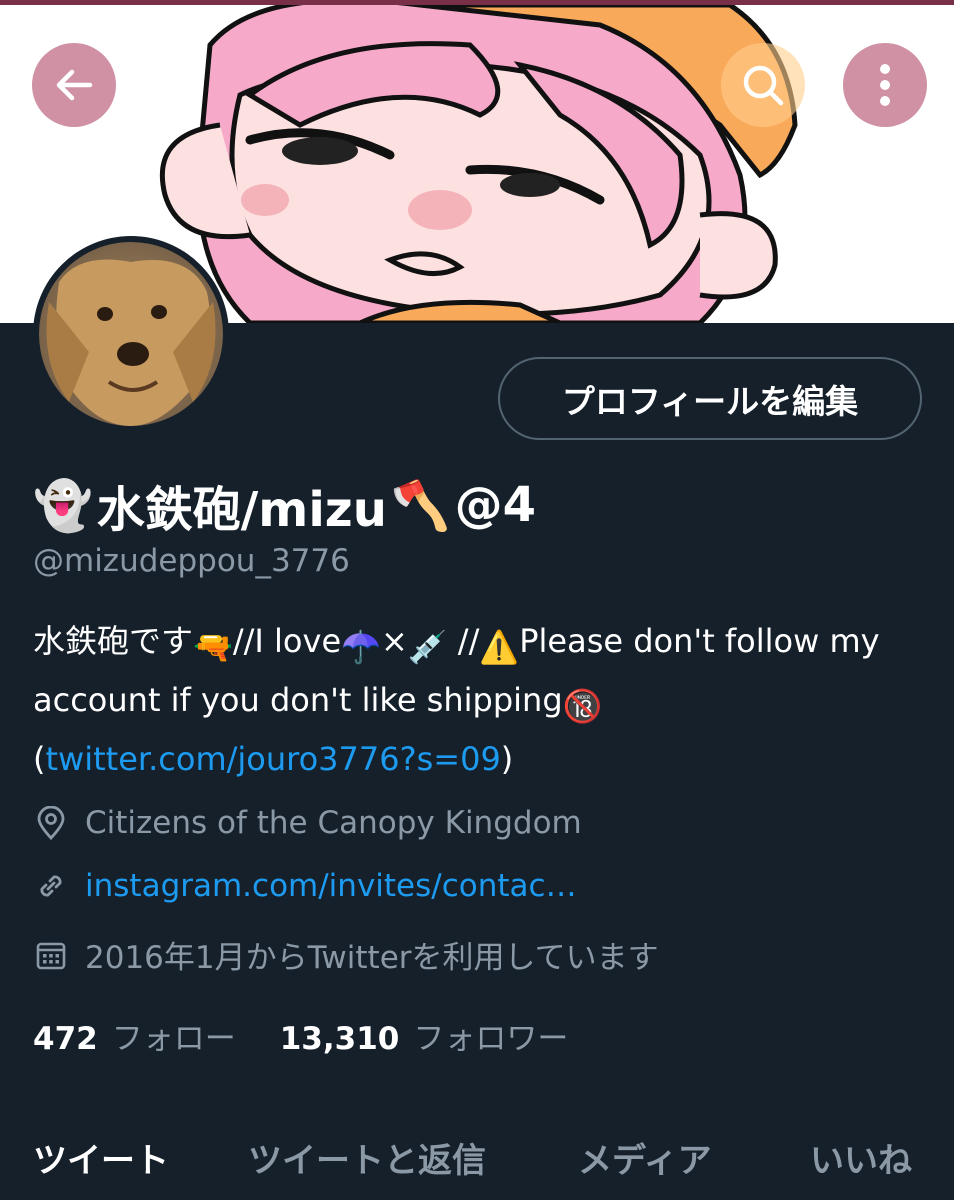 The image size is (954, 1200). What do you see at coordinates (191, 561) in the screenshot?
I see `user-handle: @mizudeppou_3776` at bounding box center [191, 561].